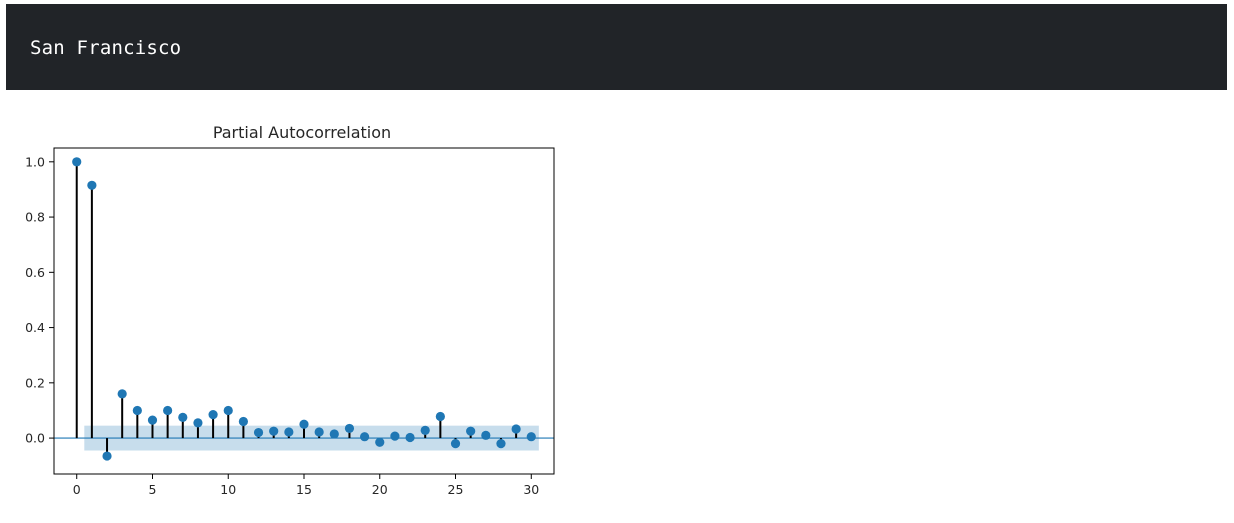  Describe the element at coordinates (106, 48) in the screenshot. I see `city-title: San Francisco` at that location.